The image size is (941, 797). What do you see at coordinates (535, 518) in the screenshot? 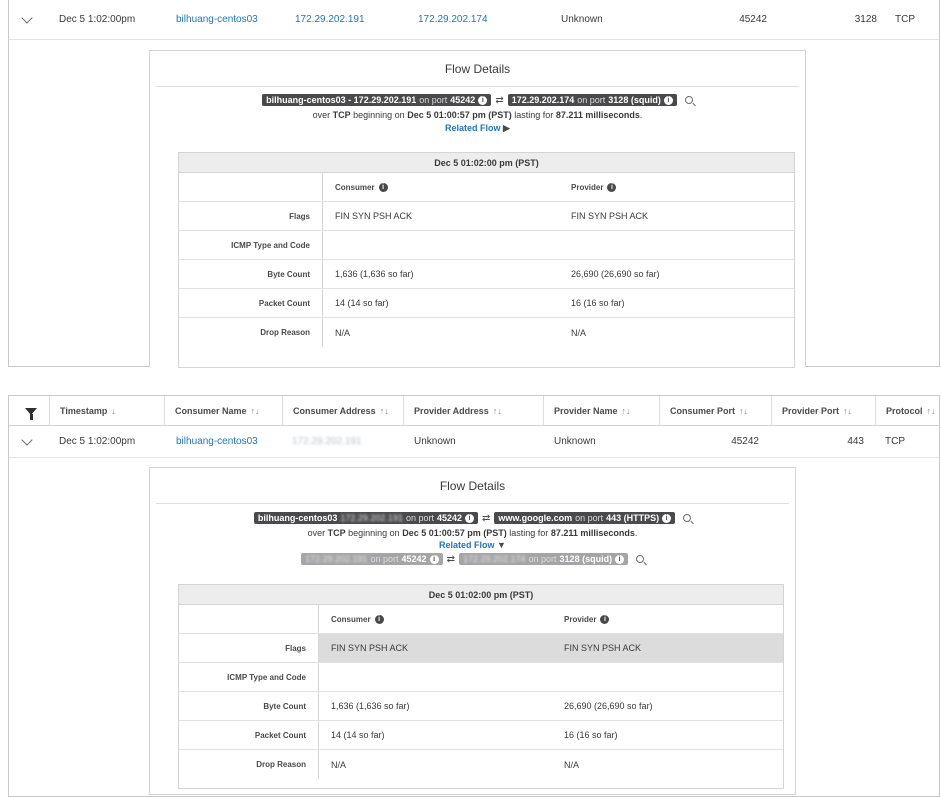
I see `provider-endpoint-label: www.google.com` at bounding box center [535, 518].